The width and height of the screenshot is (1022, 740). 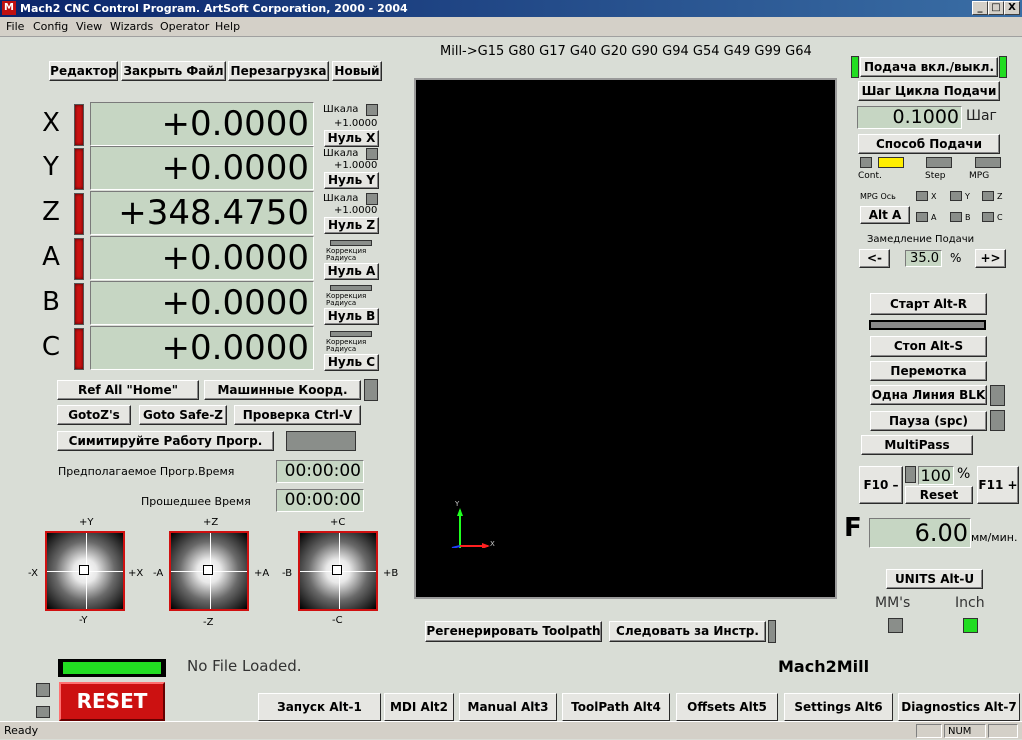 I want to click on c-dro: +0.0000, so click(x=202, y=348).